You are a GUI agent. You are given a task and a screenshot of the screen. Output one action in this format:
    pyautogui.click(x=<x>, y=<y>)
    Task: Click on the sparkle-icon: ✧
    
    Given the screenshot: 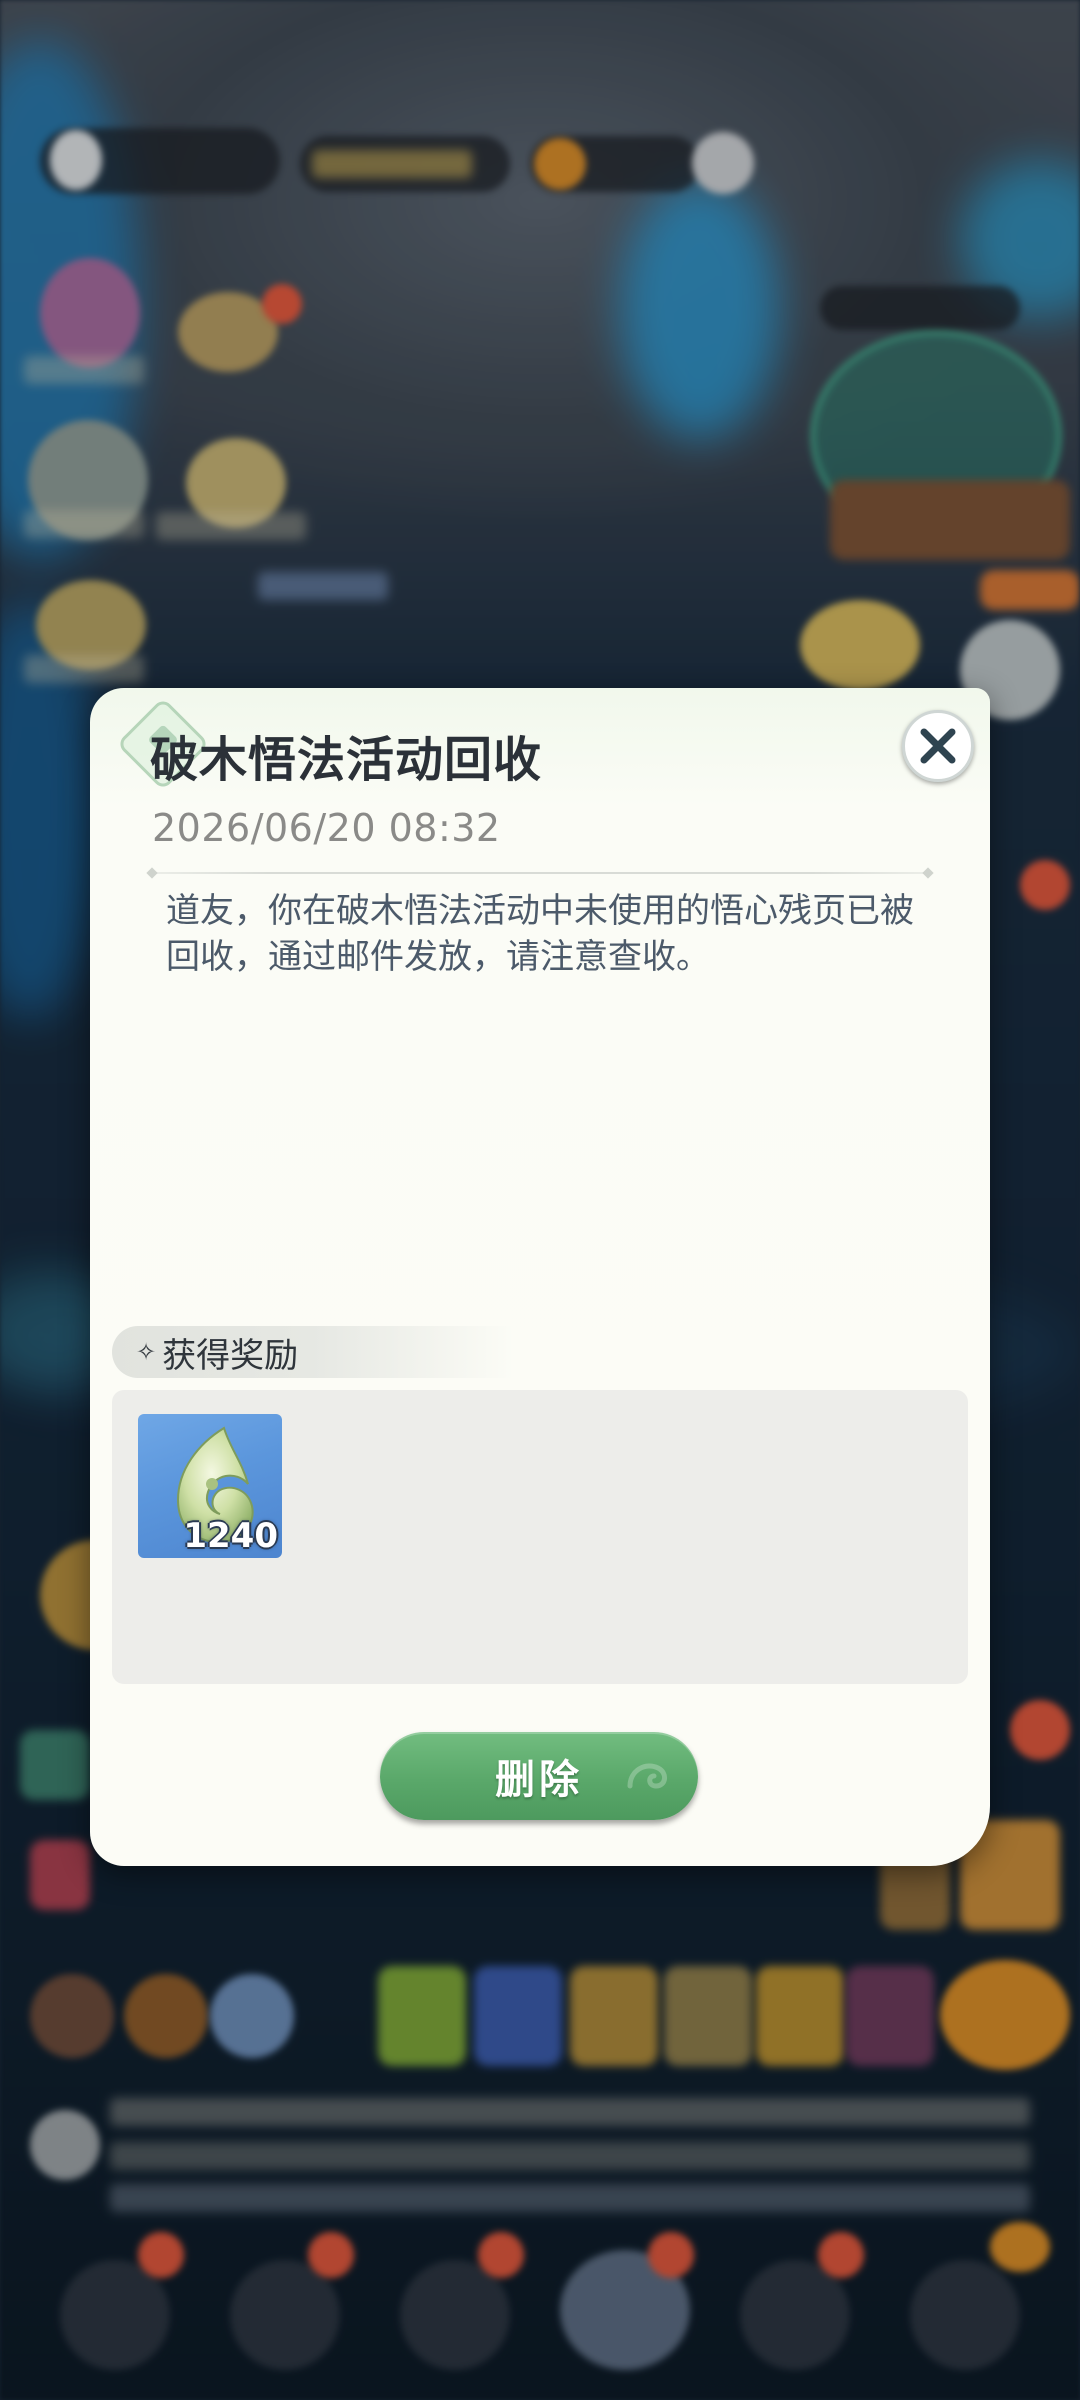 What is the action you would take?
    pyautogui.click(x=146, y=1352)
    